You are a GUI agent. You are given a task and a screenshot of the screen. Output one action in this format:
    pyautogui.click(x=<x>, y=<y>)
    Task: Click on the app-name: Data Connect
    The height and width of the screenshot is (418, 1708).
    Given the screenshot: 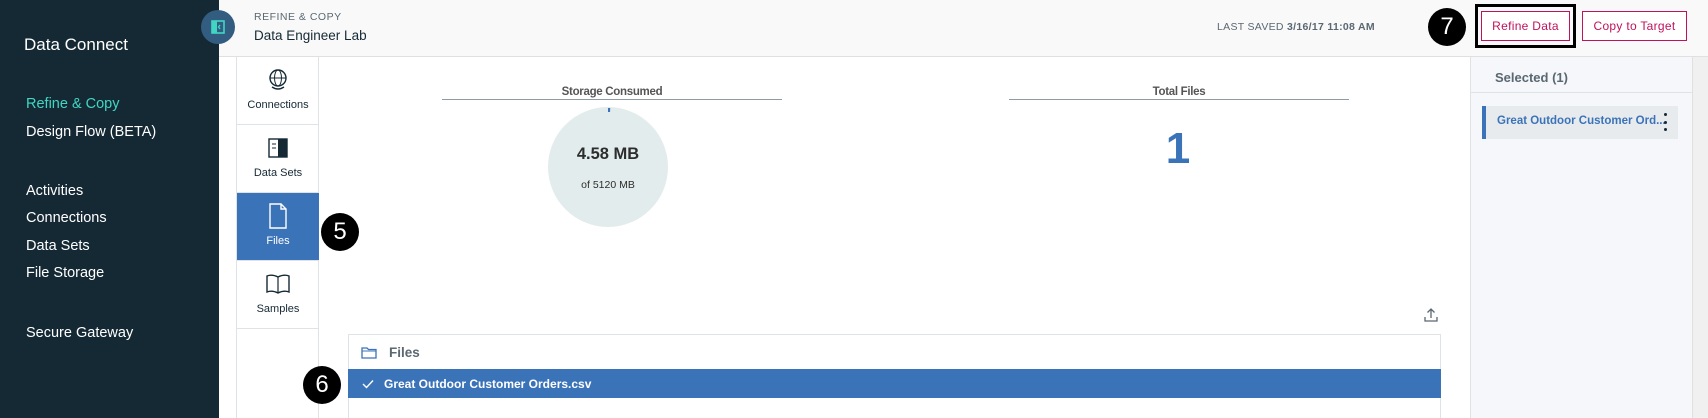 What is the action you would take?
    pyautogui.click(x=76, y=44)
    